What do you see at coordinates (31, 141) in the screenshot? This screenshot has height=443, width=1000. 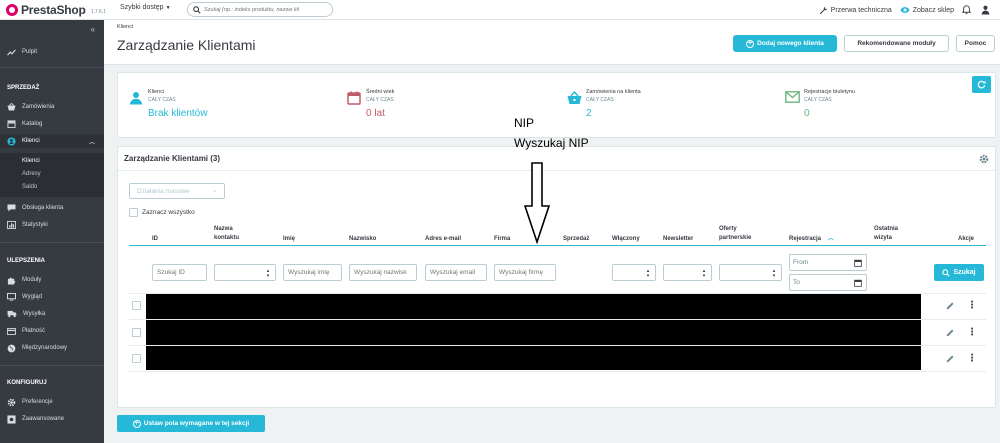 I see `sidebar-item-label: Klienci` at bounding box center [31, 141].